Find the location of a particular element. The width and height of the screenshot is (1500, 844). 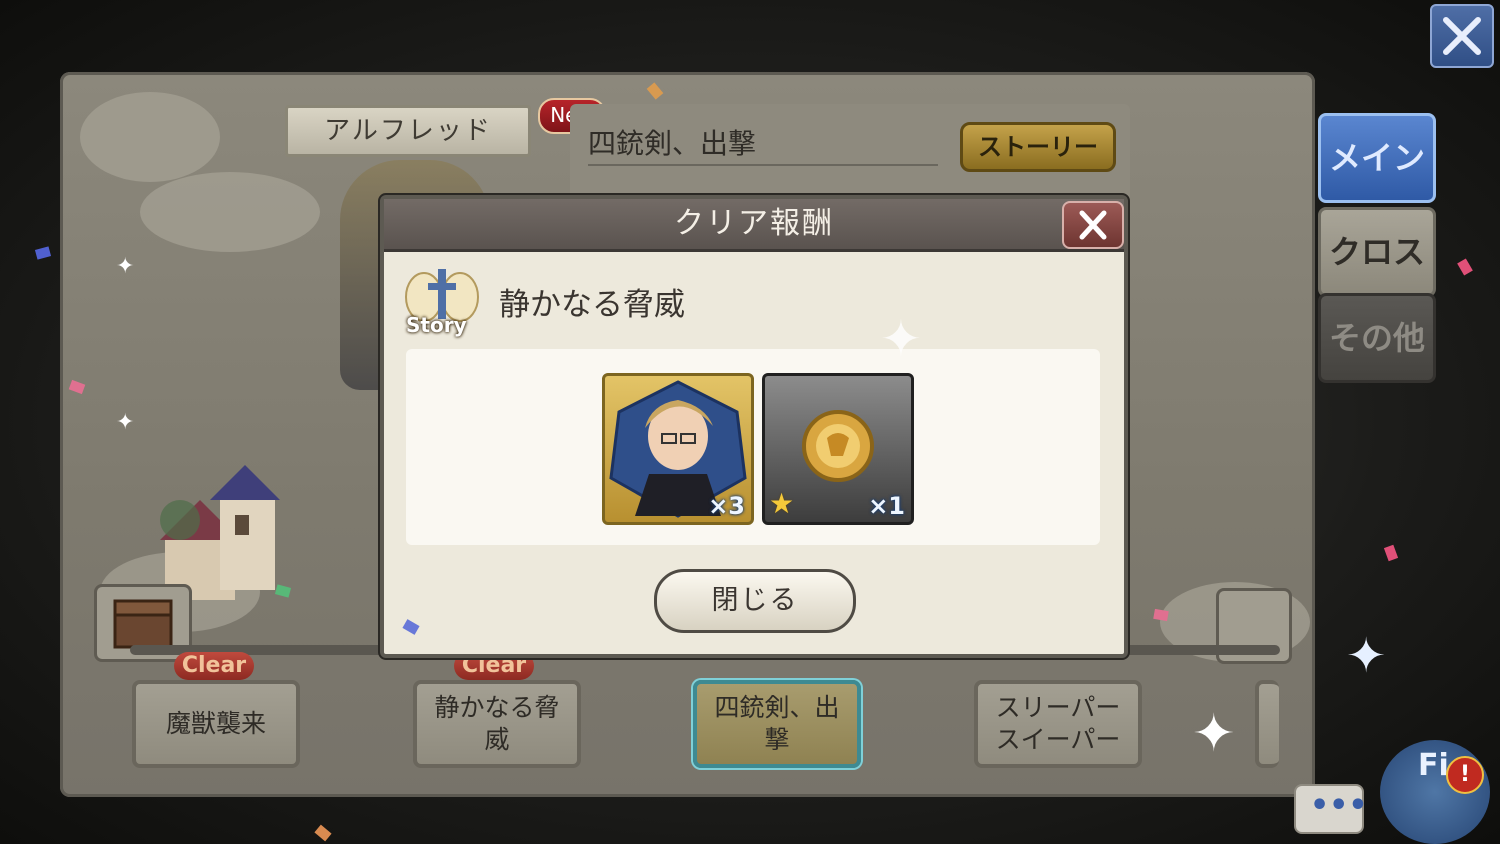

field-label: Fi is located at coordinates (1433, 765).